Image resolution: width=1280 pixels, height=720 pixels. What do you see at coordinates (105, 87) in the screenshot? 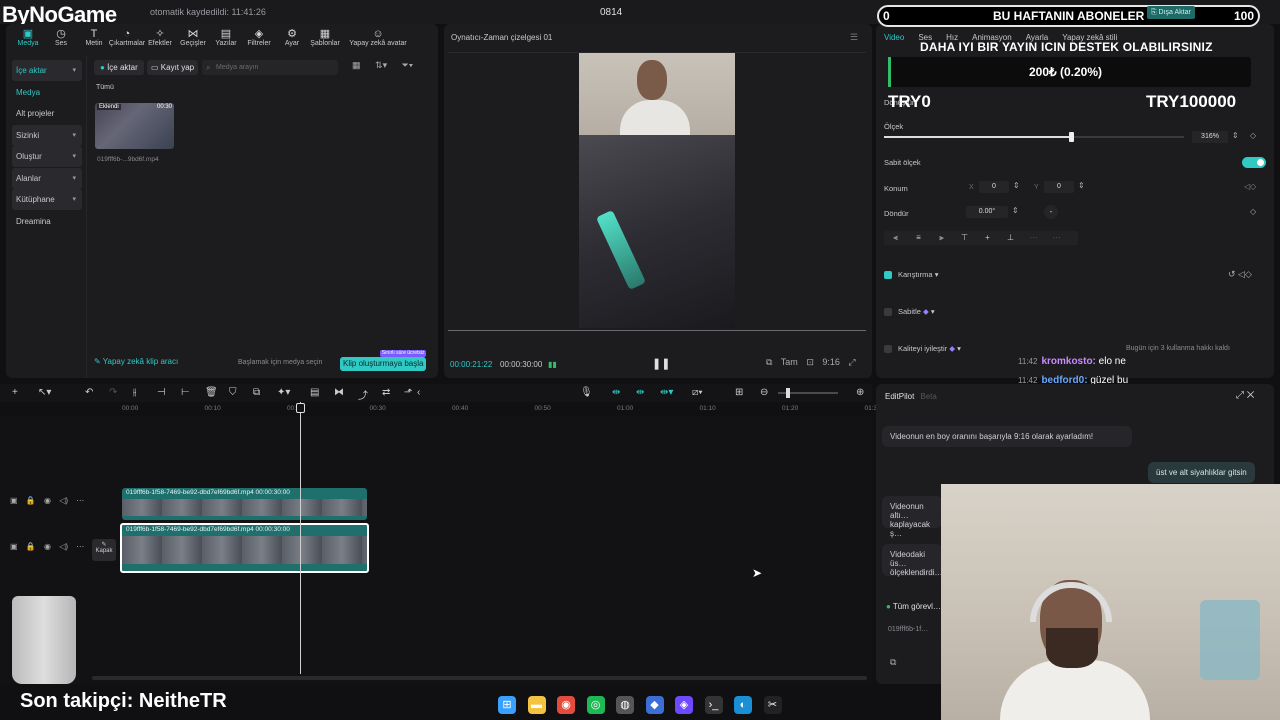
I see `filter-all-label: Tümü` at bounding box center [105, 87].